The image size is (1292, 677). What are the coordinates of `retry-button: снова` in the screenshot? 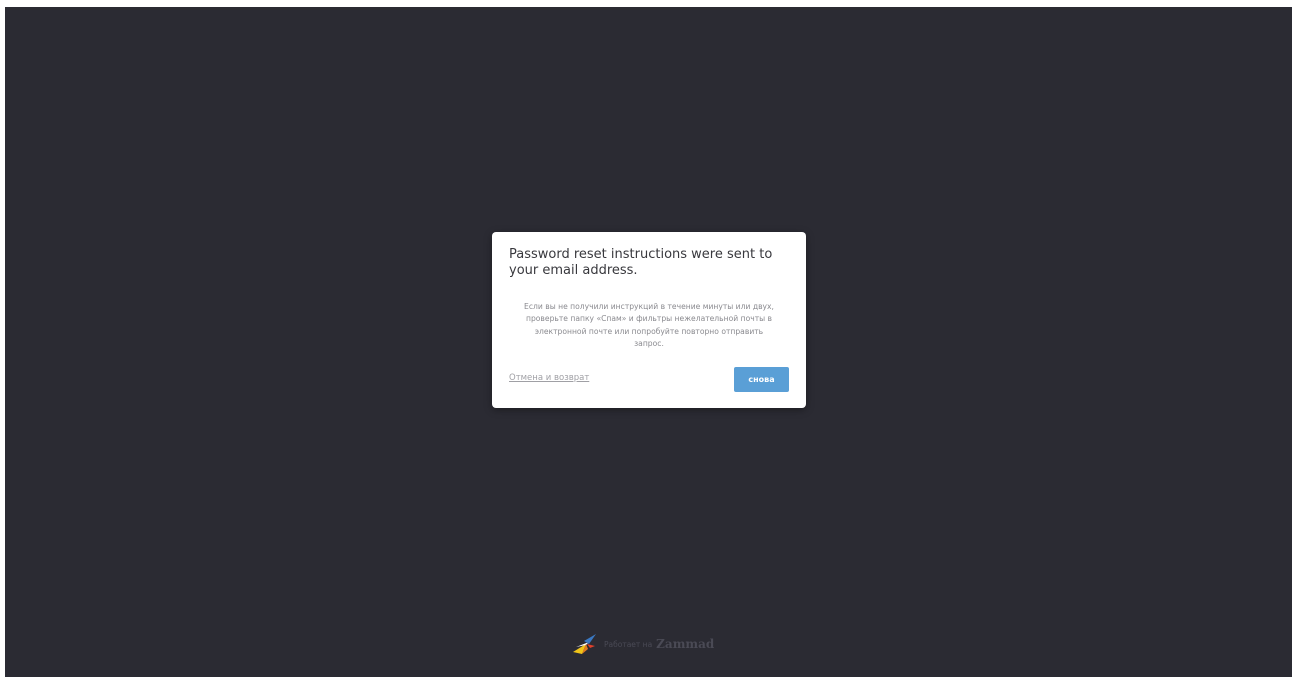 It's located at (761, 379).